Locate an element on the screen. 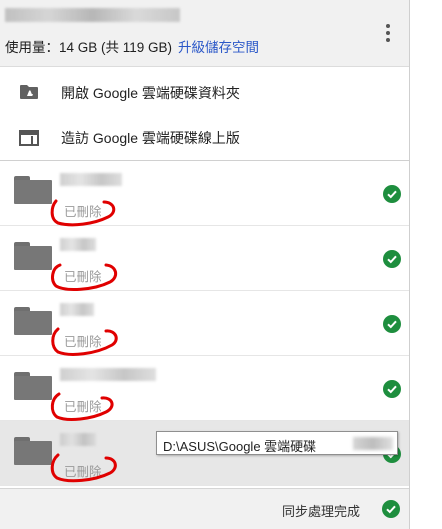  open-drive-folder-item: 開啟 Google 雲端硬碟資料夾 is located at coordinates (204, 92).